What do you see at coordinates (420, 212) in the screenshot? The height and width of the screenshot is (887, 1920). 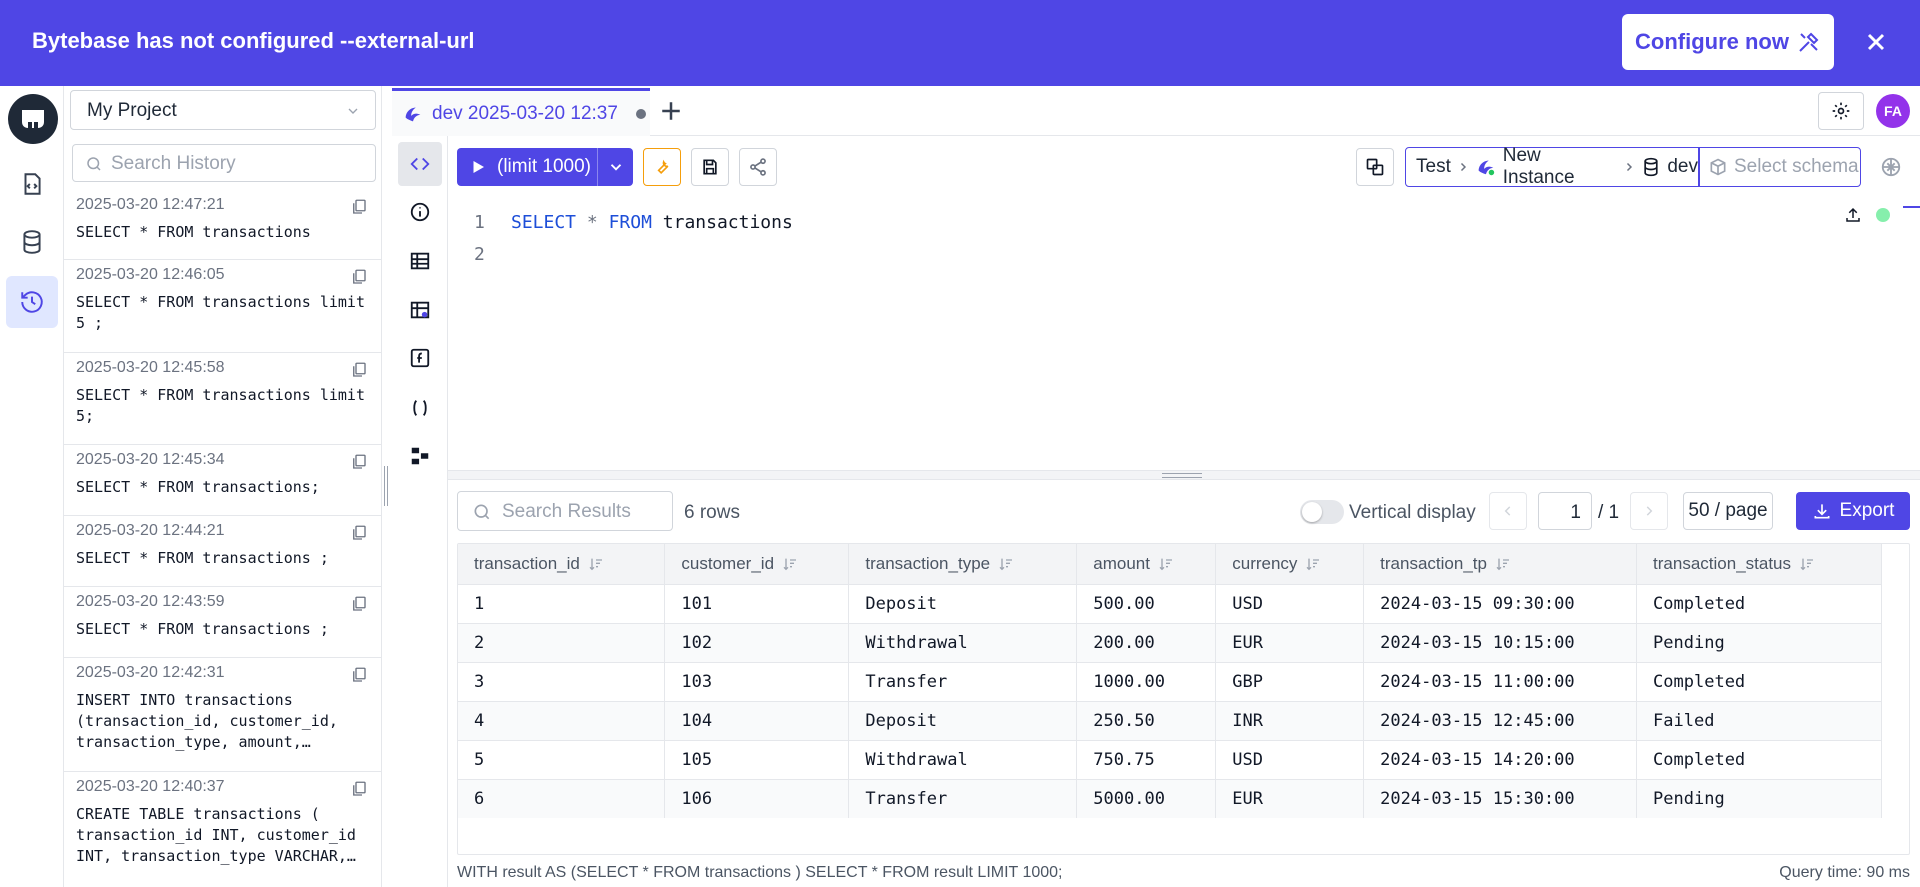 I see `info-icon` at bounding box center [420, 212].